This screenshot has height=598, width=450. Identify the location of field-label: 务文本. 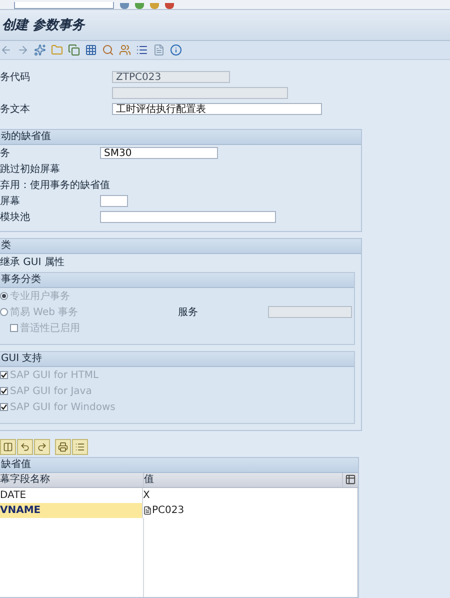
(15, 109).